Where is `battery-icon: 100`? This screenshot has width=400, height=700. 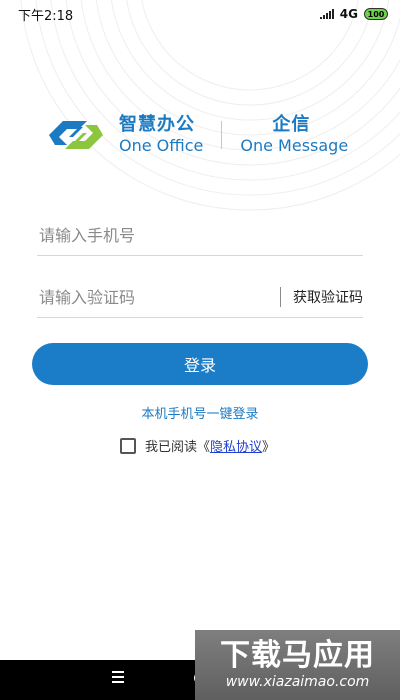
battery-icon: 100 is located at coordinates (376, 14).